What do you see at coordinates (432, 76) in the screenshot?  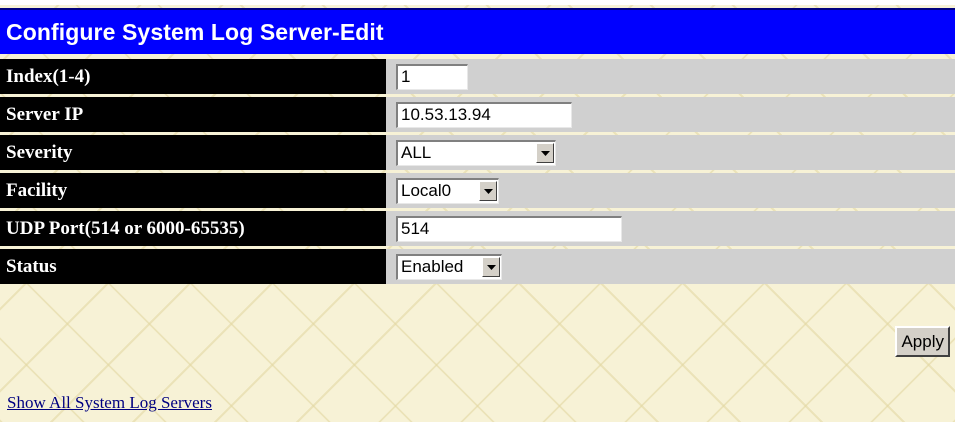 I see `index-input` at bounding box center [432, 76].